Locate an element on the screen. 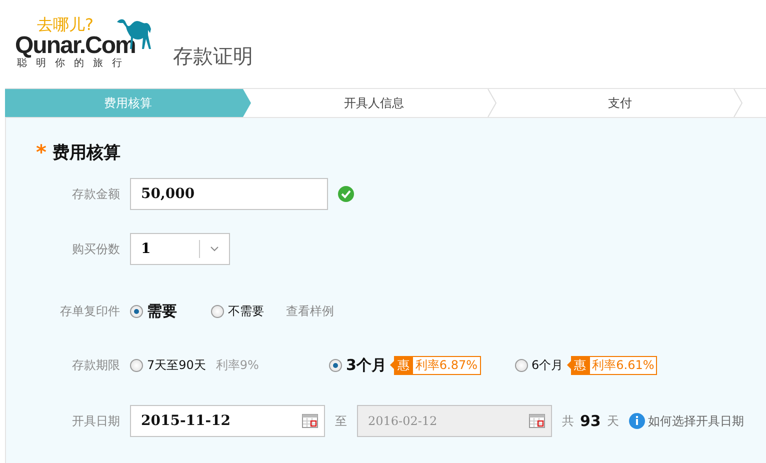 The width and height of the screenshot is (766, 463). start-date-field: 2015-11-12 is located at coordinates (227, 421).